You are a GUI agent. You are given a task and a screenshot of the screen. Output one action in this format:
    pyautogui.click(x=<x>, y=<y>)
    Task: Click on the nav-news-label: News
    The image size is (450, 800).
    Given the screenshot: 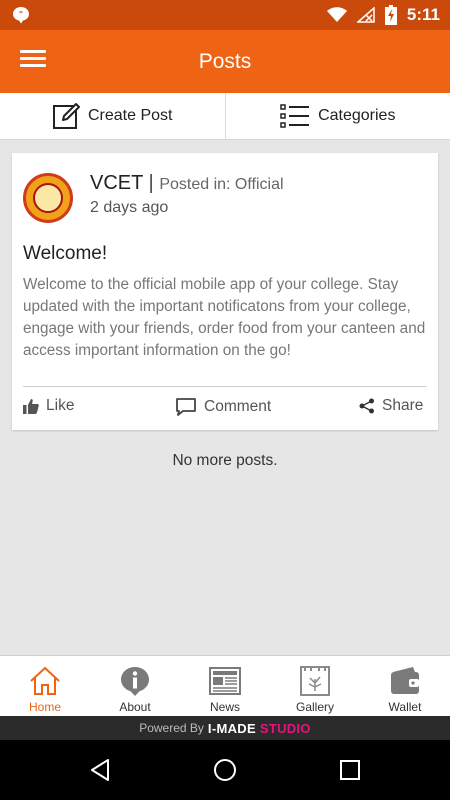 What is the action you would take?
    pyautogui.click(x=224, y=707)
    